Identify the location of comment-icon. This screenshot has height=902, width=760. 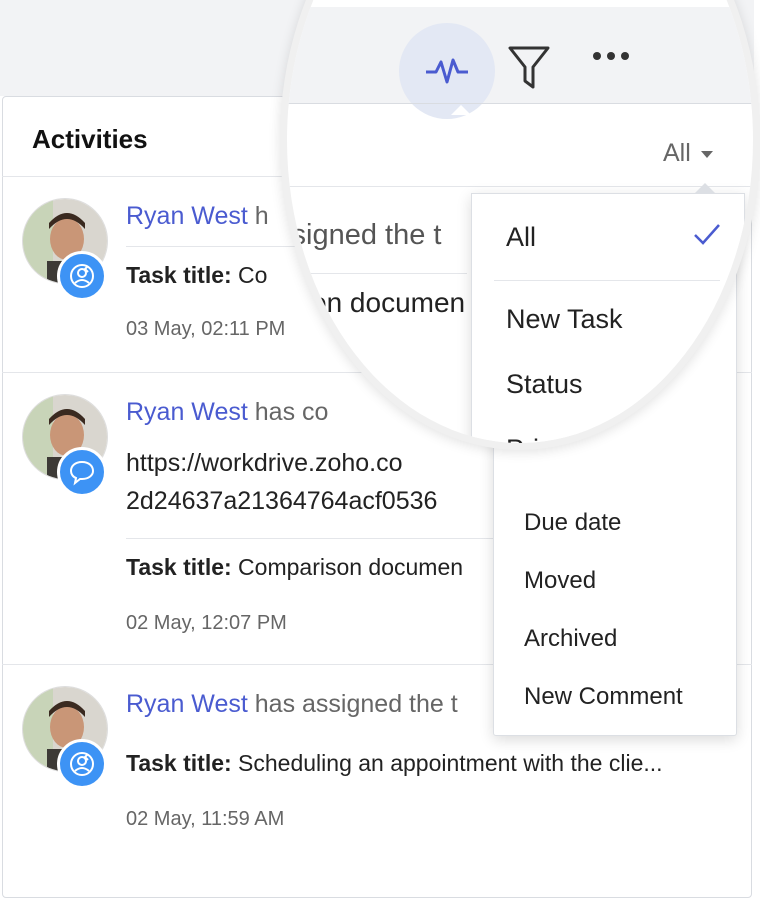
(82, 472).